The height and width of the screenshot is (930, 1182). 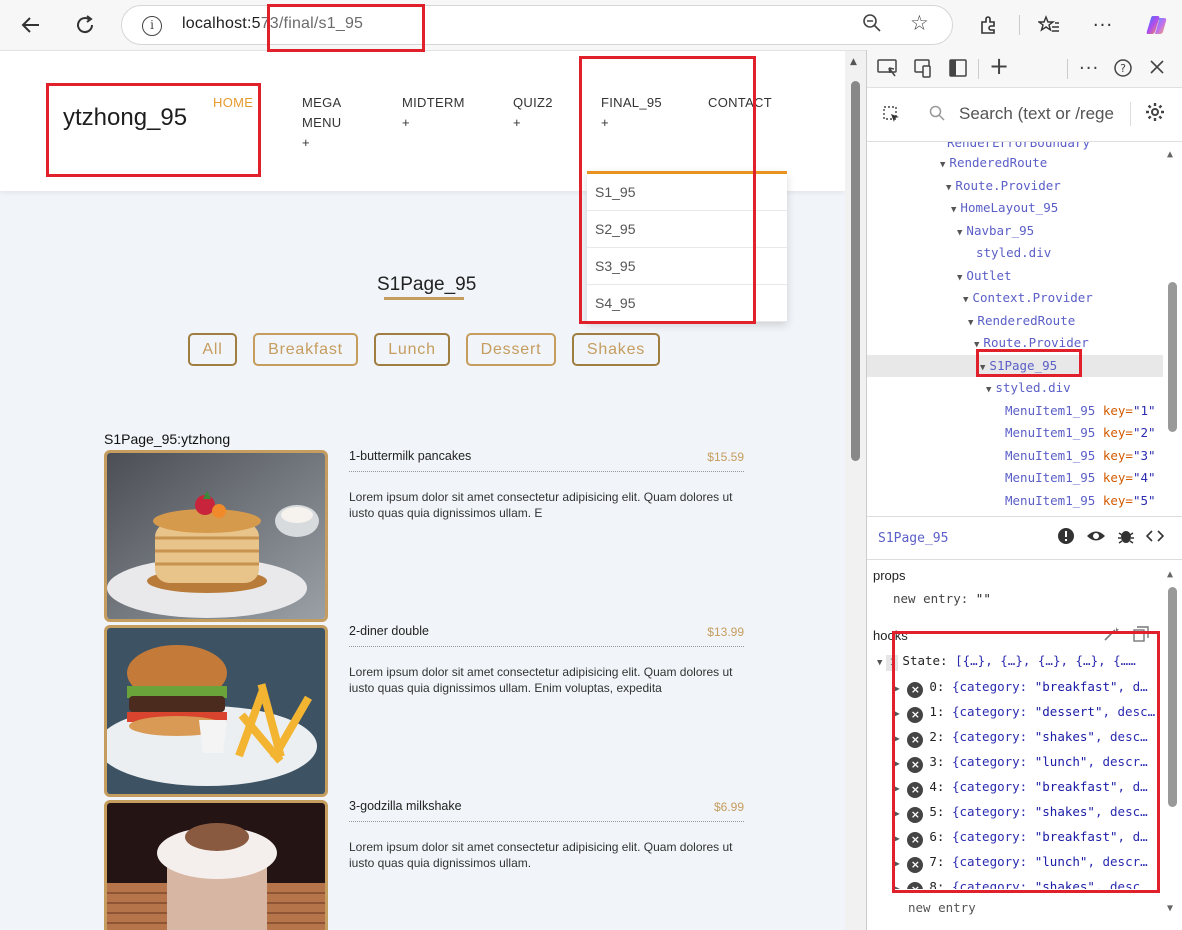 What do you see at coordinates (631, 113) in the screenshot?
I see `nav-final: FINAL_95 +` at bounding box center [631, 113].